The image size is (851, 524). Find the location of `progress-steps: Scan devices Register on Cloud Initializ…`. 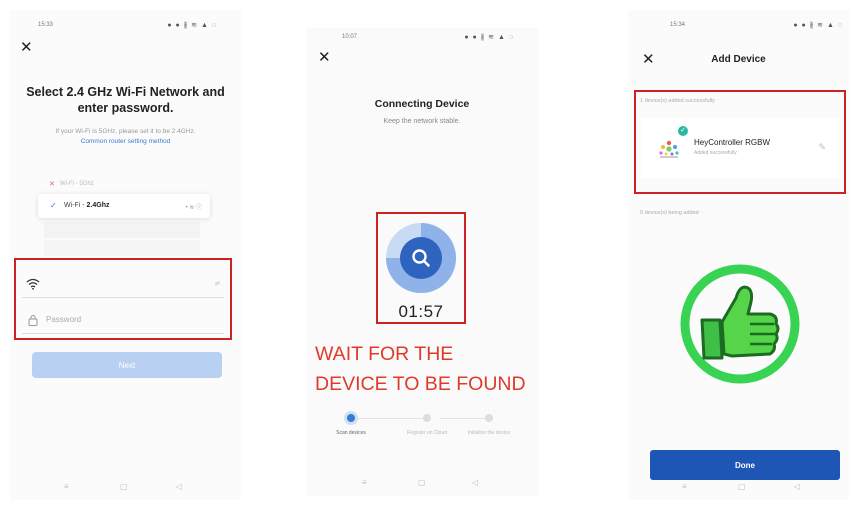

progress-steps: Scan devices Register on Cloud Initializ… is located at coordinates (422, 439).